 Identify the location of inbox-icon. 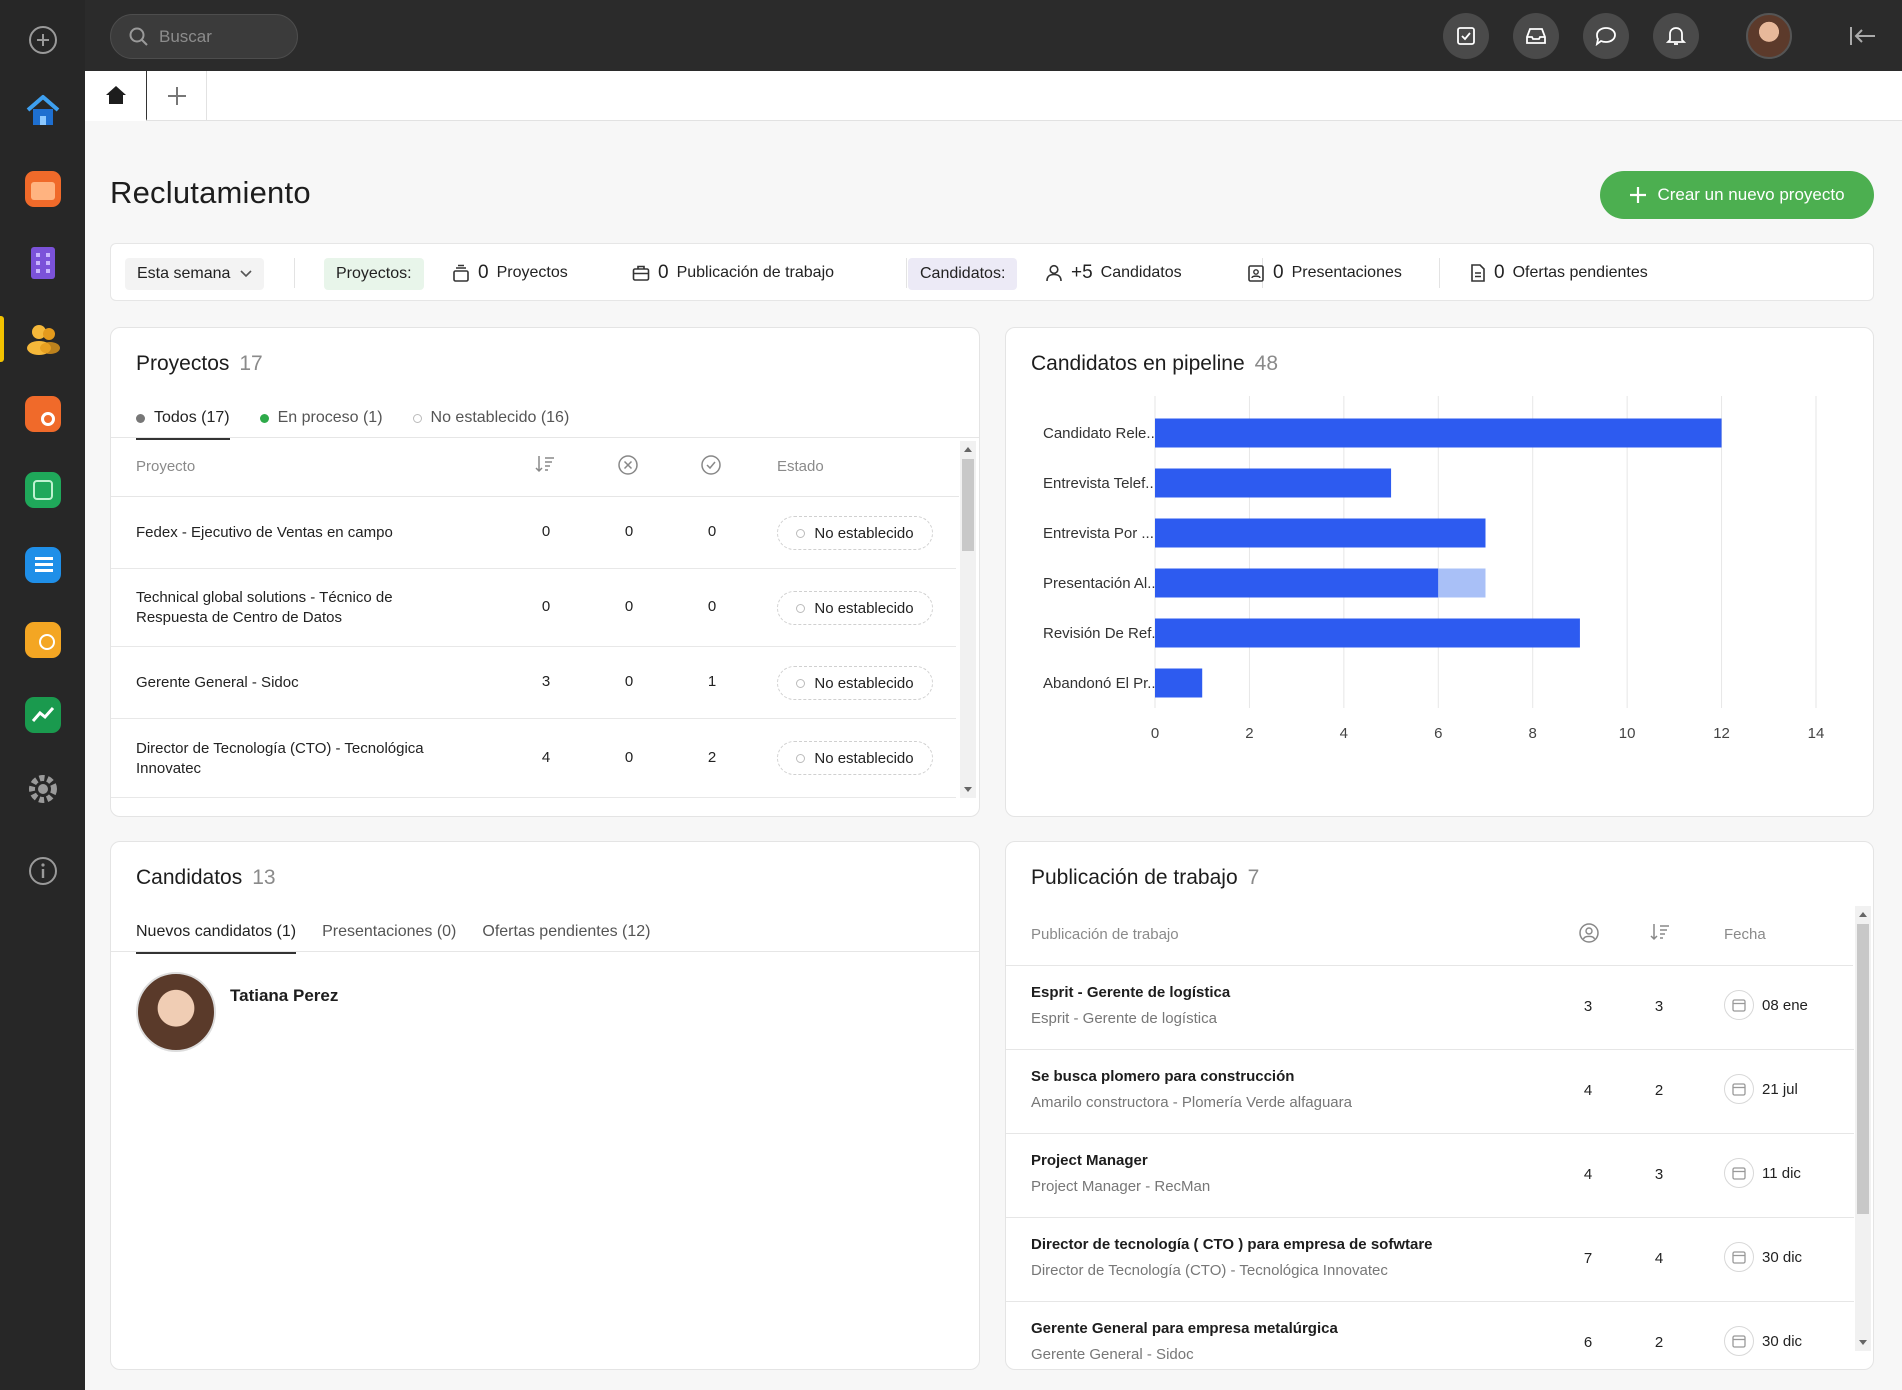
(1536, 36).